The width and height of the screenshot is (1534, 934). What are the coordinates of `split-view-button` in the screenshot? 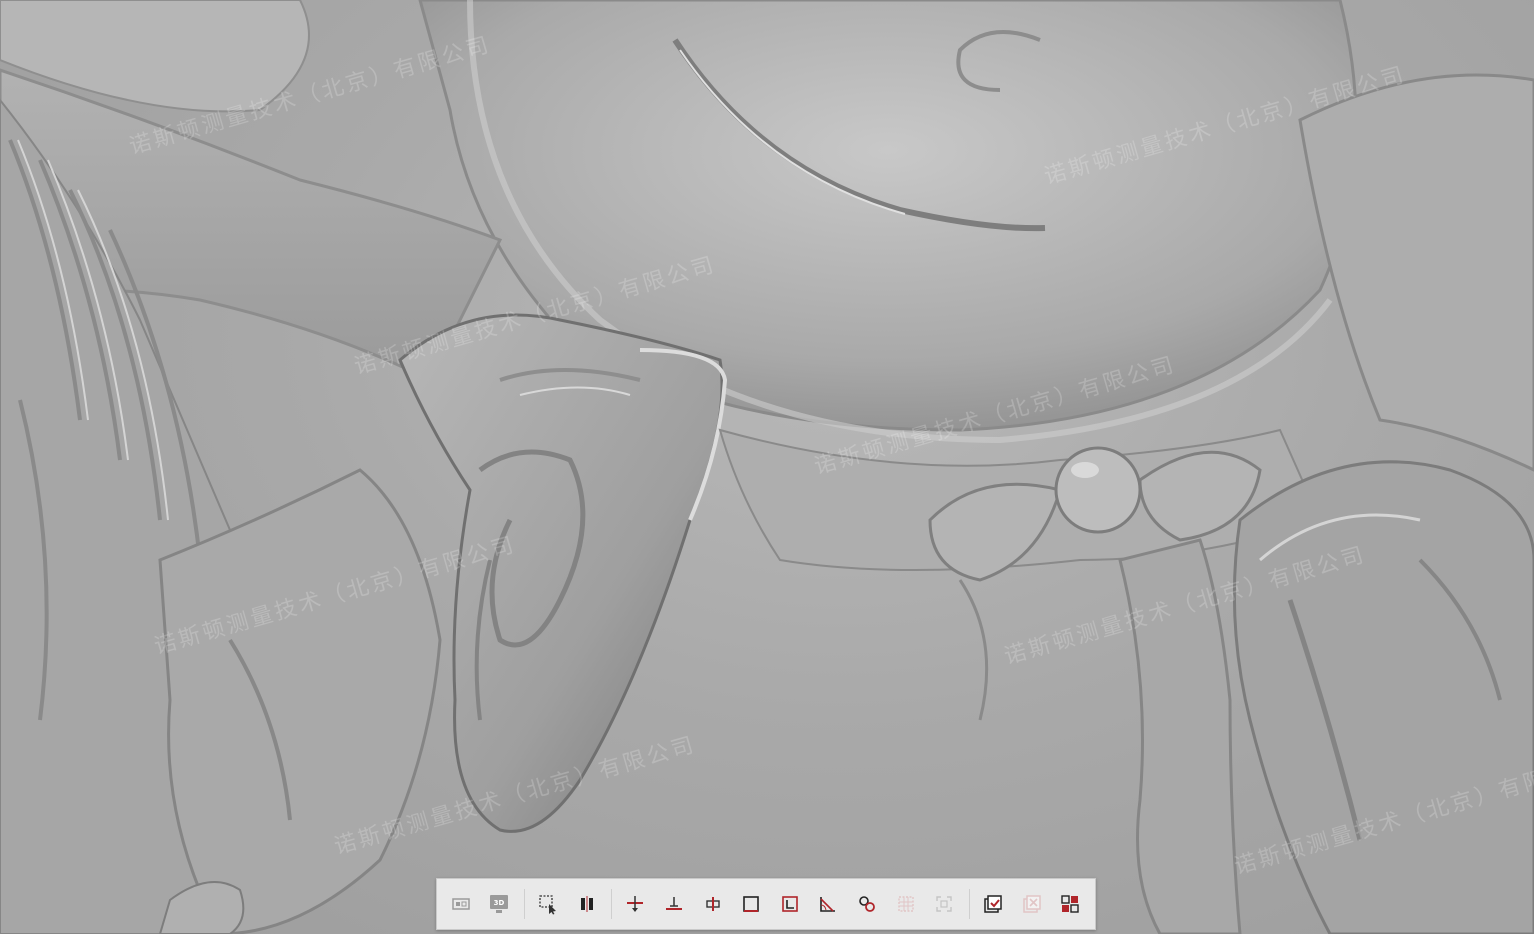 It's located at (587, 904).